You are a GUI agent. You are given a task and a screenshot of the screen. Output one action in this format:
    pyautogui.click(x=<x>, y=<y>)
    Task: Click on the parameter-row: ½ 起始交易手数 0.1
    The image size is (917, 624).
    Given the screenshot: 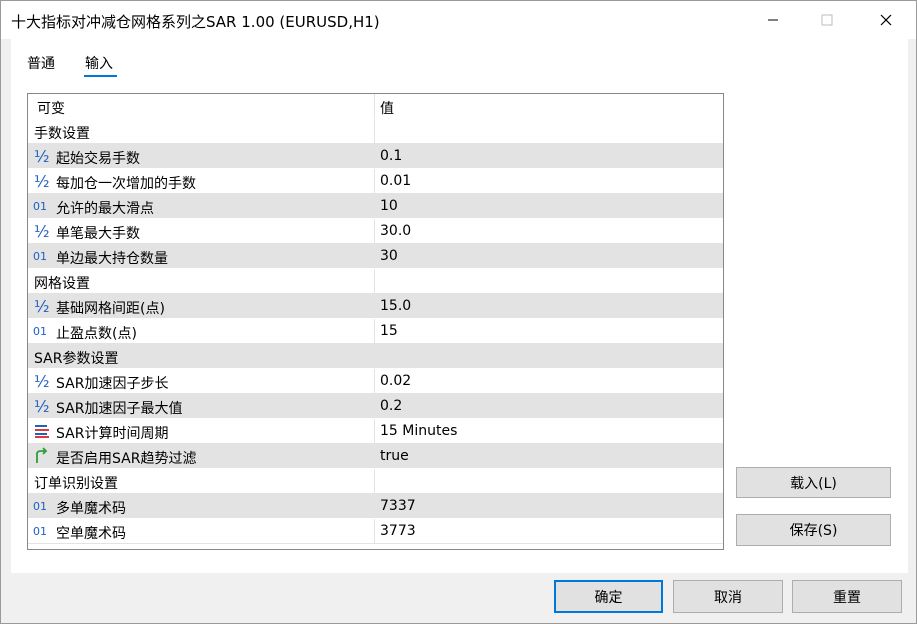 What is the action you would take?
    pyautogui.click(x=375, y=156)
    